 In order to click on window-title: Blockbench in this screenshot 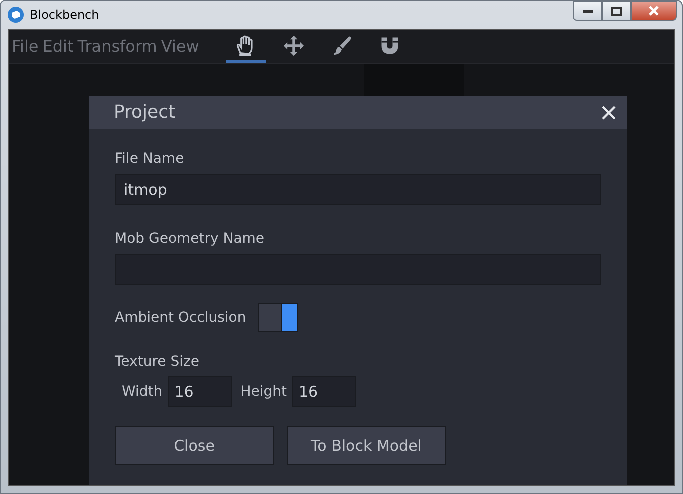, I will do `click(65, 15)`.